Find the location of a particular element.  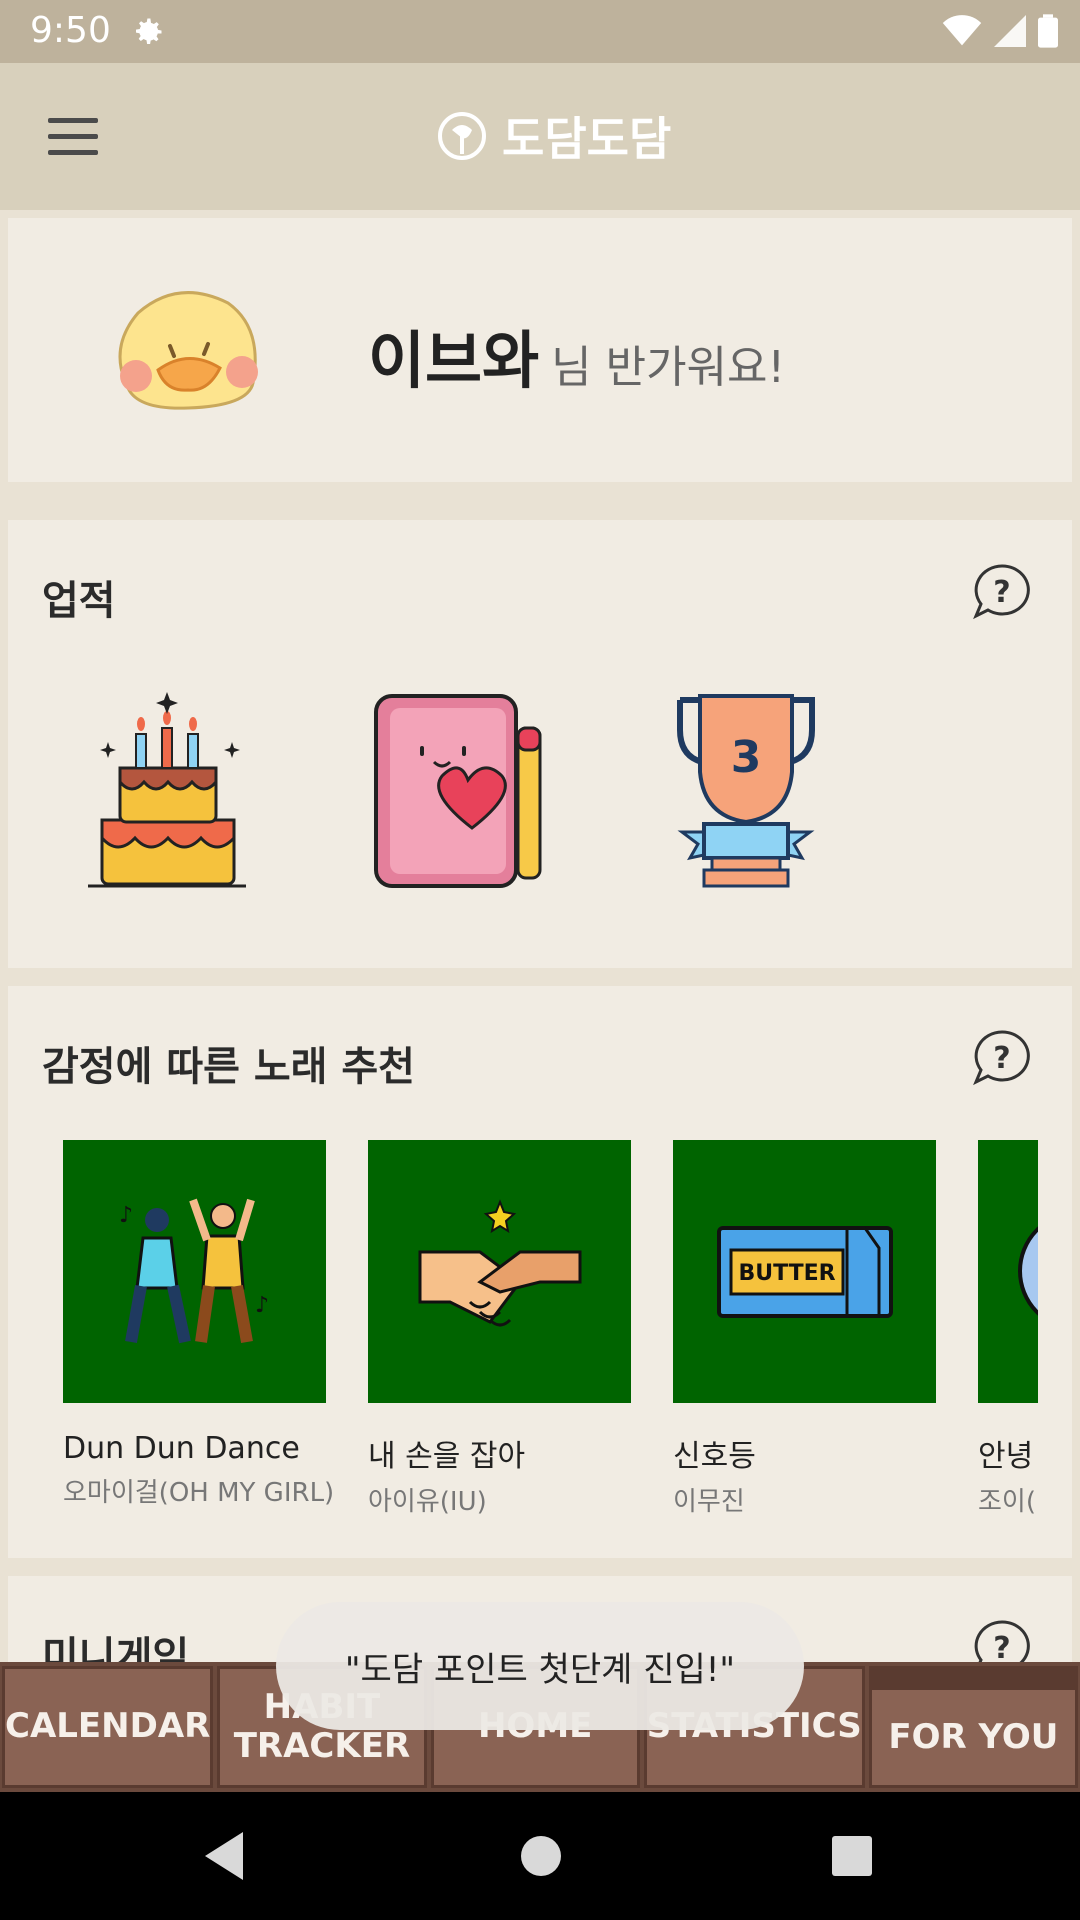

greeting-card: 이브와 님 반가워요! is located at coordinates (540, 350).